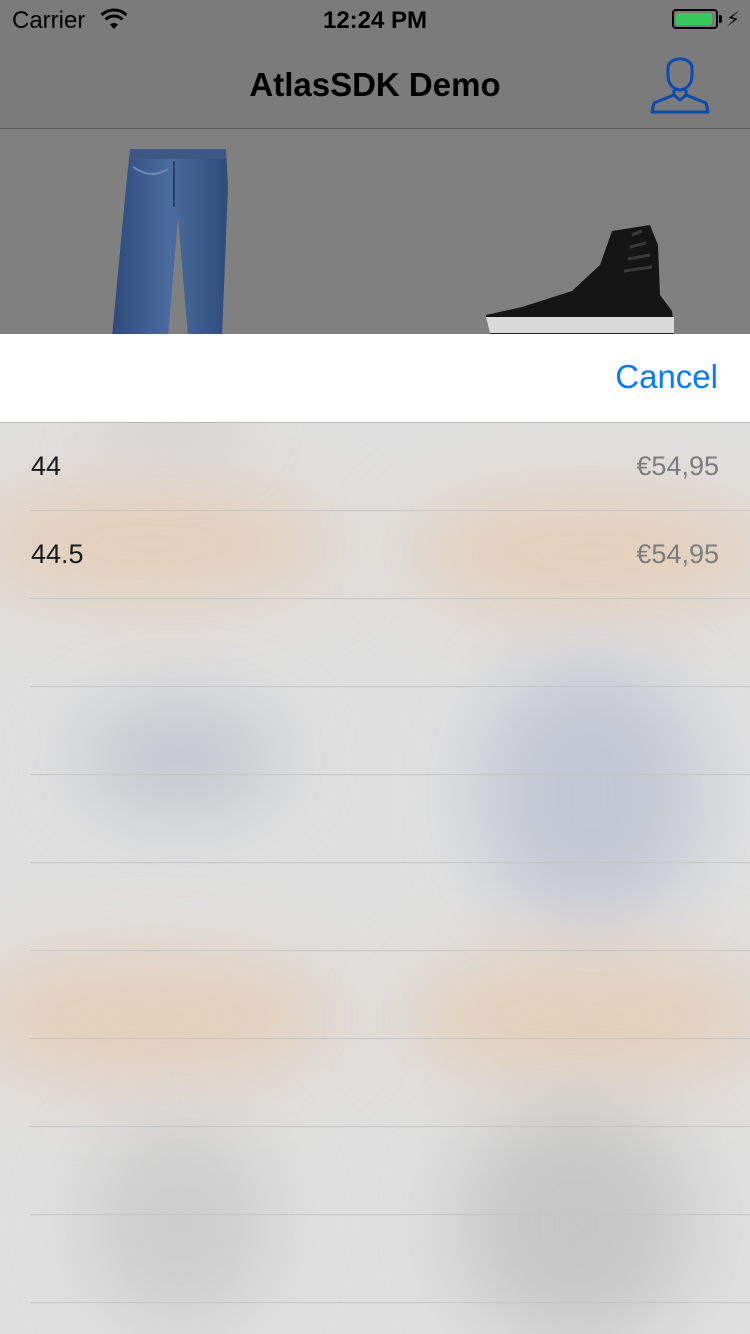 The image size is (750, 1334). I want to click on size-label: 44, so click(46, 466).